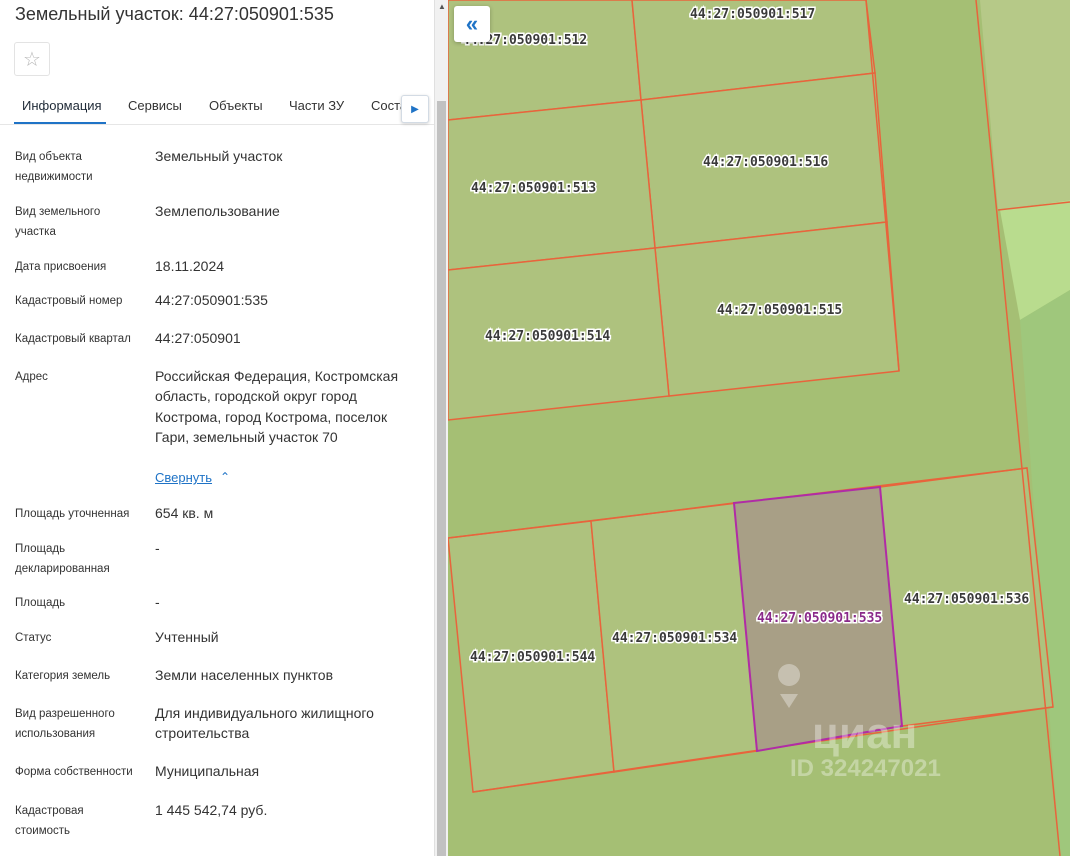 The width and height of the screenshot is (1070, 856). What do you see at coordinates (183, 477) in the screenshot?
I see `collapse-link: Свернуть` at bounding box center [183, 477].